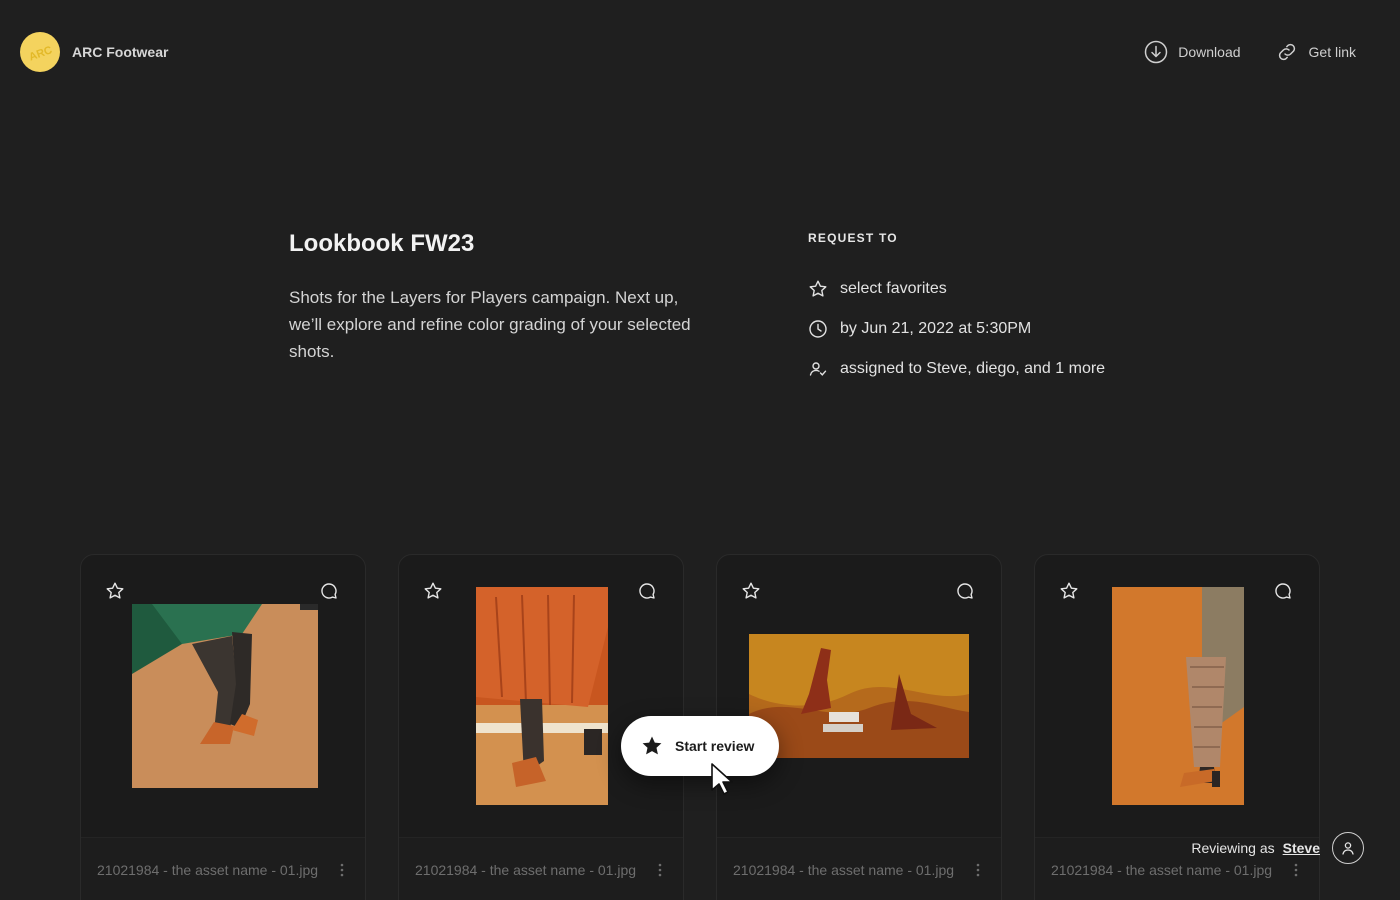  I want to click on asset-card: 21021984 - the asset name - 01.jpg, so click(223, 727).